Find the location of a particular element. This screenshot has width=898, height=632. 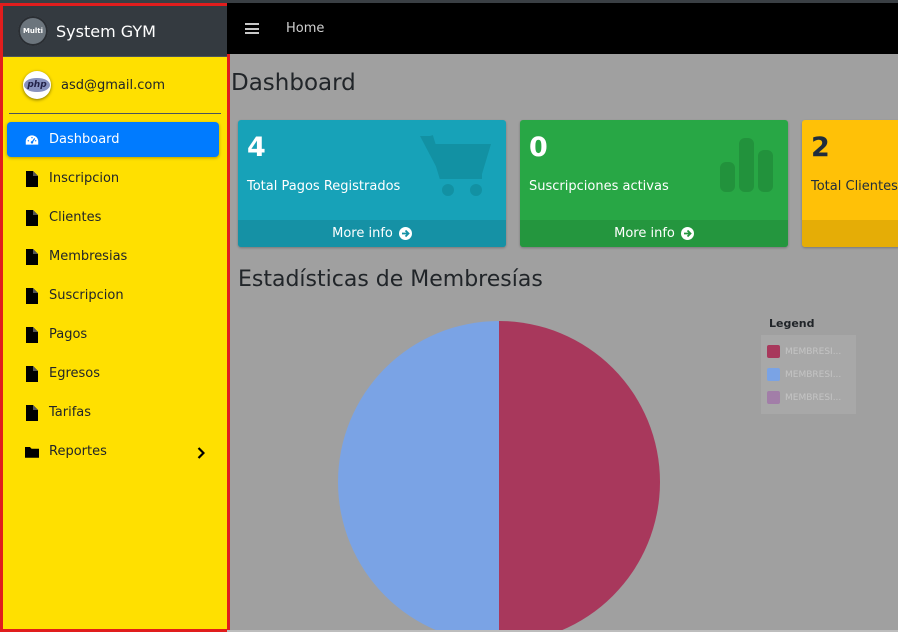

sidebar-item-egresos: Egresos is located at coordinates (113, 373).